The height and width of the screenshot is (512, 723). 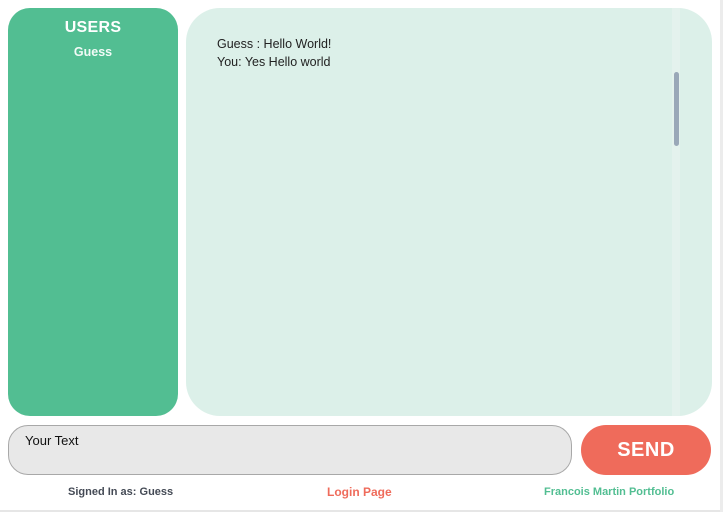 What do you see at coordinates (676, 212) in the screenshot?
I see `chat-scrollbar-track` at bounding box center [676, 212].